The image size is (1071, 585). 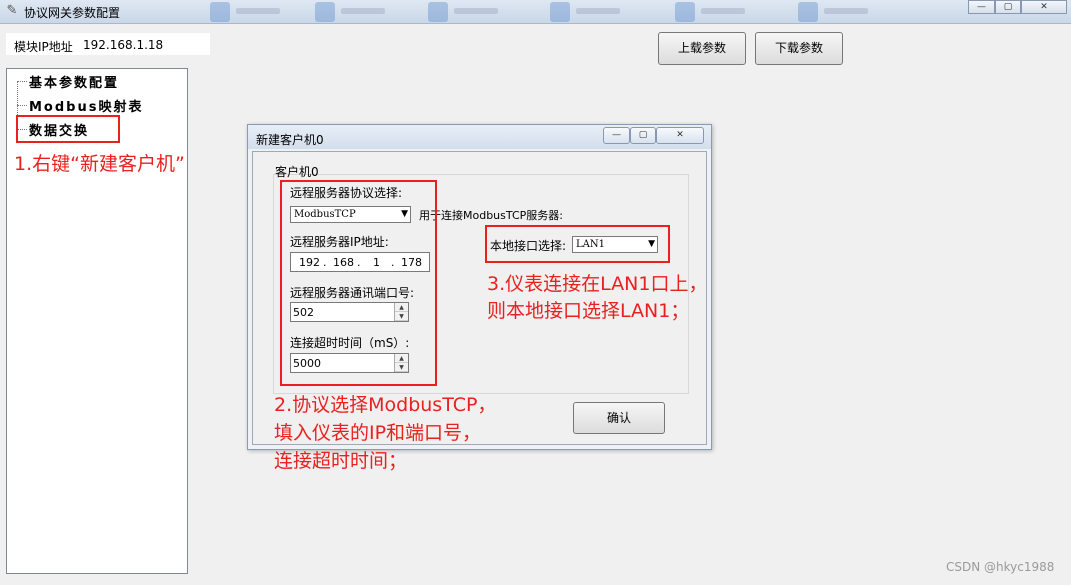 I want to click on background-taskbar-ghost, so click(x=550, y=12).